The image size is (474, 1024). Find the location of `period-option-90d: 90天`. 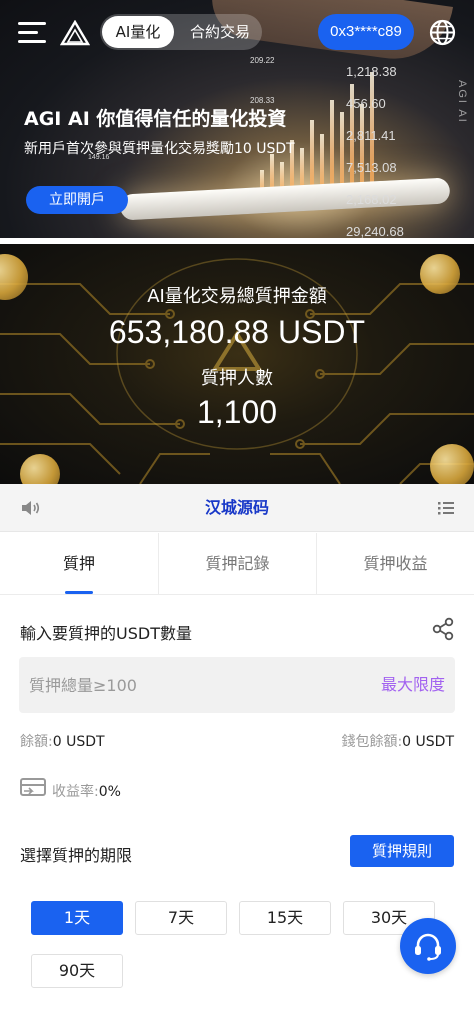

period-option-90d: 90天 is located at coordinates (77, 971).